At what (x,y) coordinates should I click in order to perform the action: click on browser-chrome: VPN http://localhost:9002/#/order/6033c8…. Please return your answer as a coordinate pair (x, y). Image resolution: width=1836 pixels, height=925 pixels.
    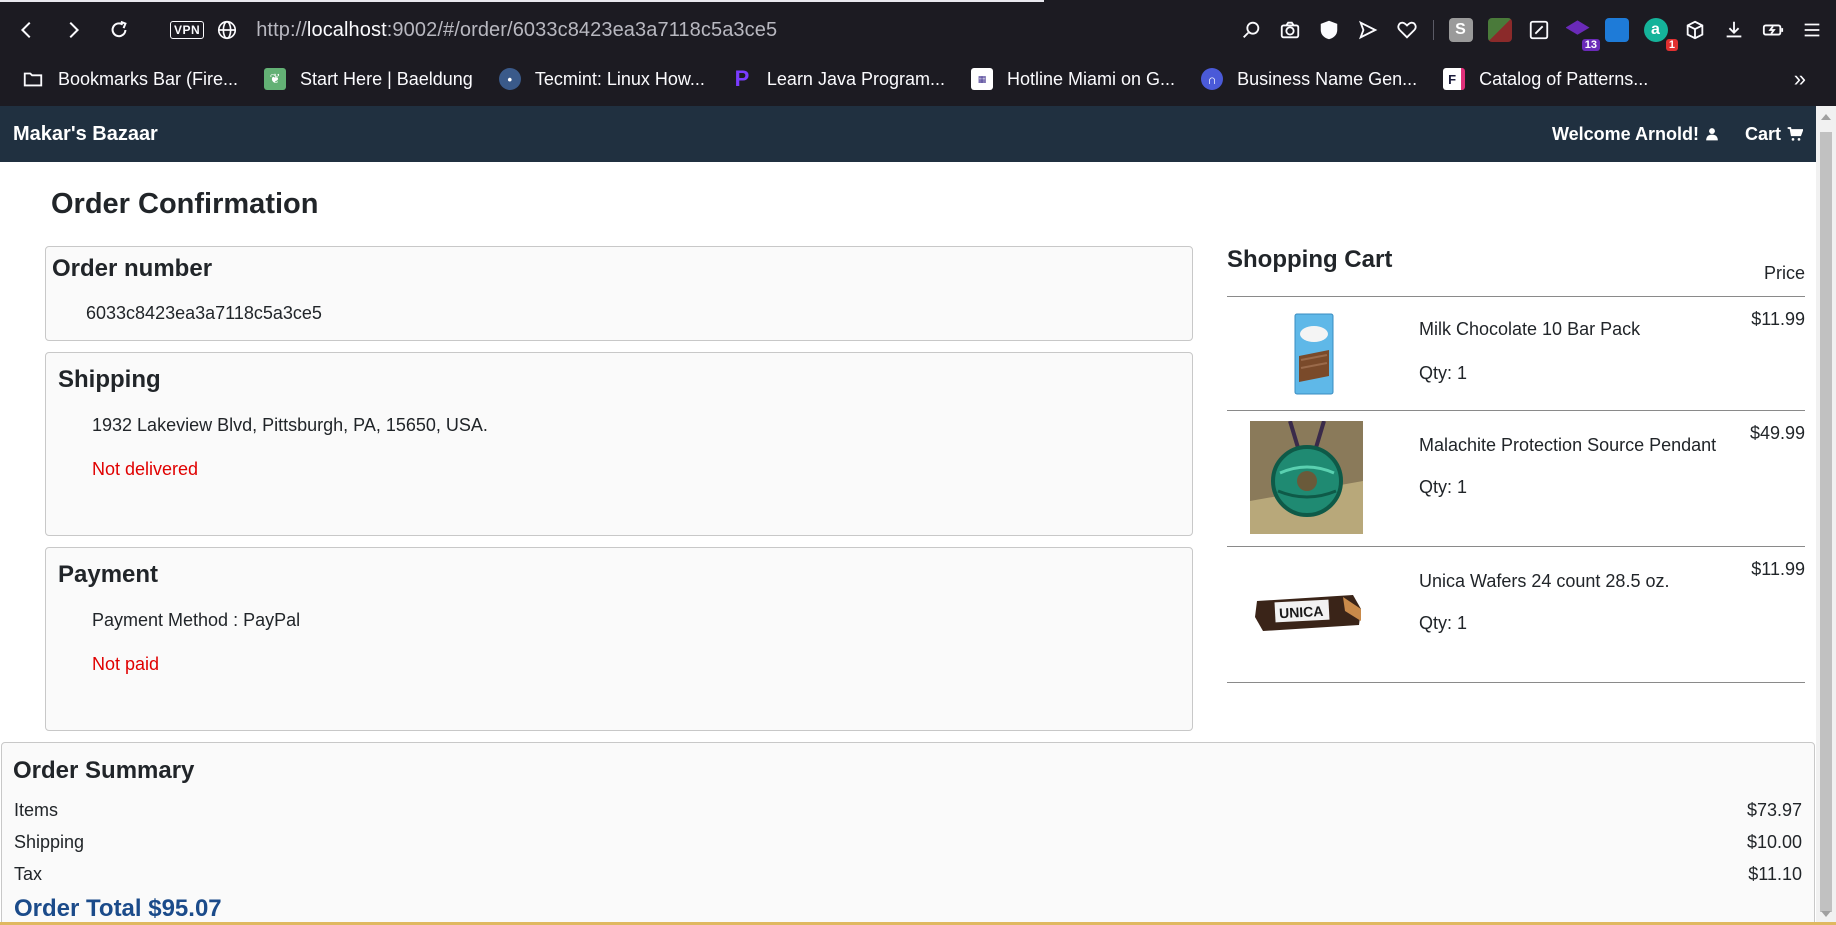
    Looking at the image, I should click on (918, 53).